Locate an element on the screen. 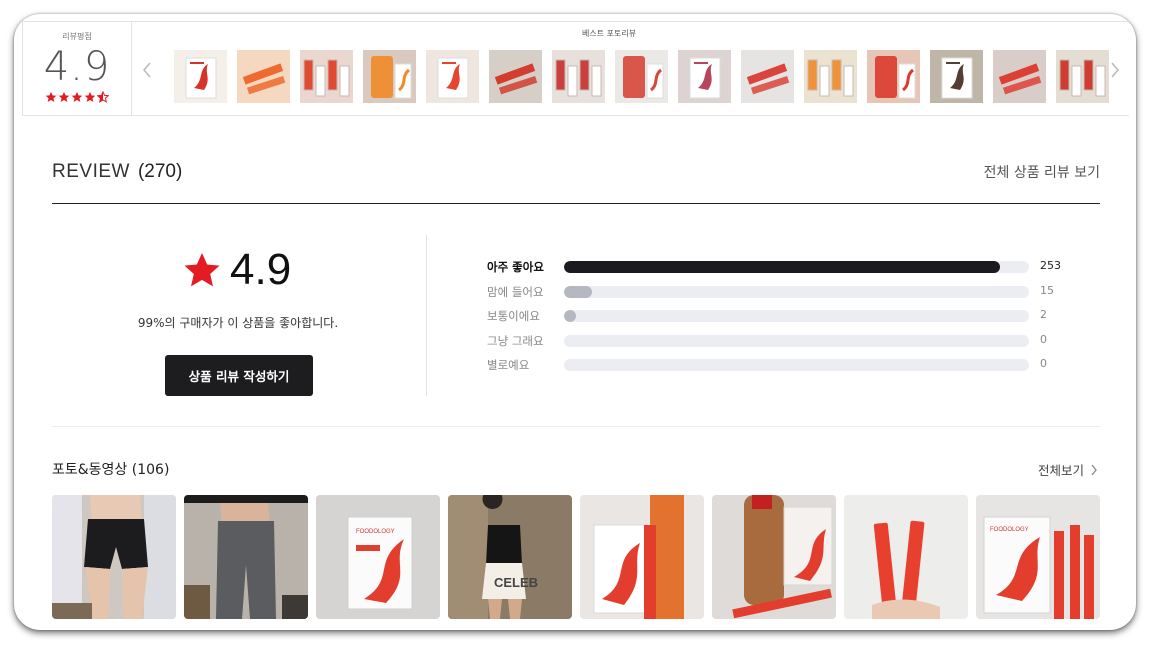 The height and width of the screenshot is (649, 1156). photo-review-thumbnail: CELEB is located at coordinates (510, 557).